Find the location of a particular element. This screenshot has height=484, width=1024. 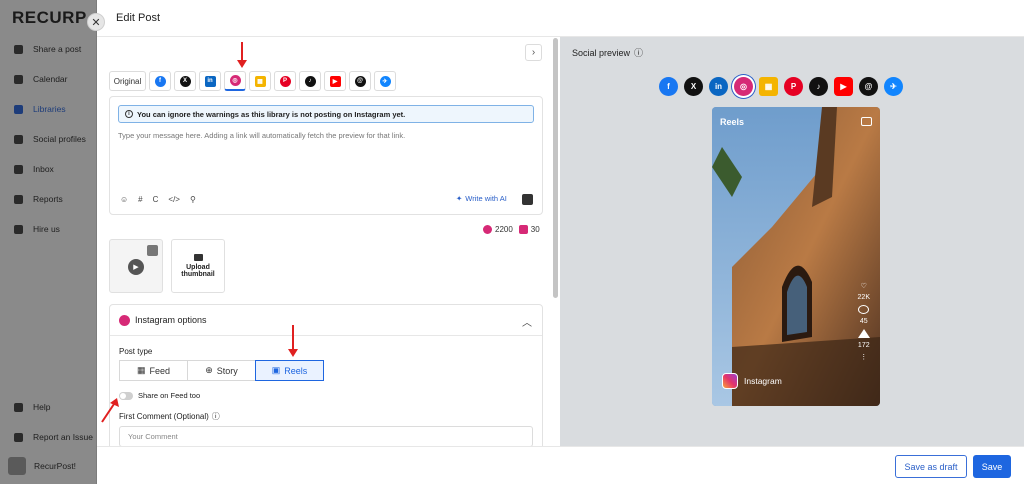

close-modal-button: ✕ is located at coordinates (96, 22).